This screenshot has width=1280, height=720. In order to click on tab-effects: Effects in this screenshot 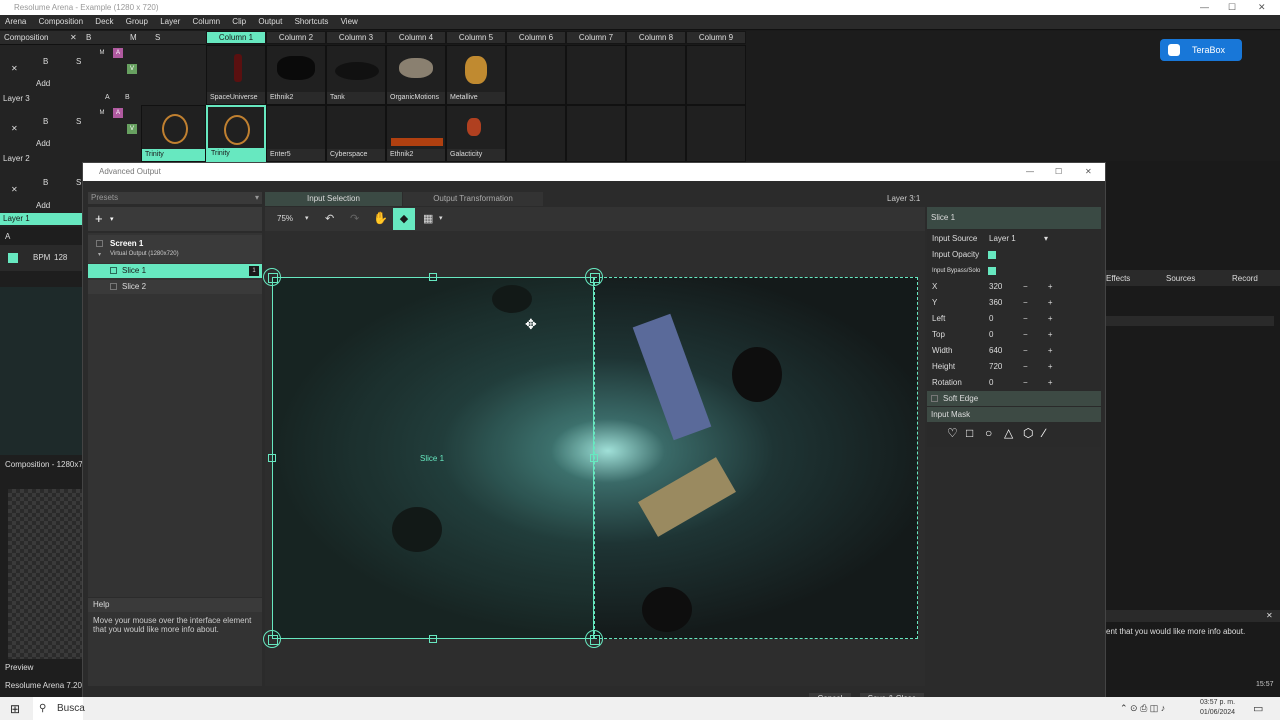, I will do `click(1118, 278)`.